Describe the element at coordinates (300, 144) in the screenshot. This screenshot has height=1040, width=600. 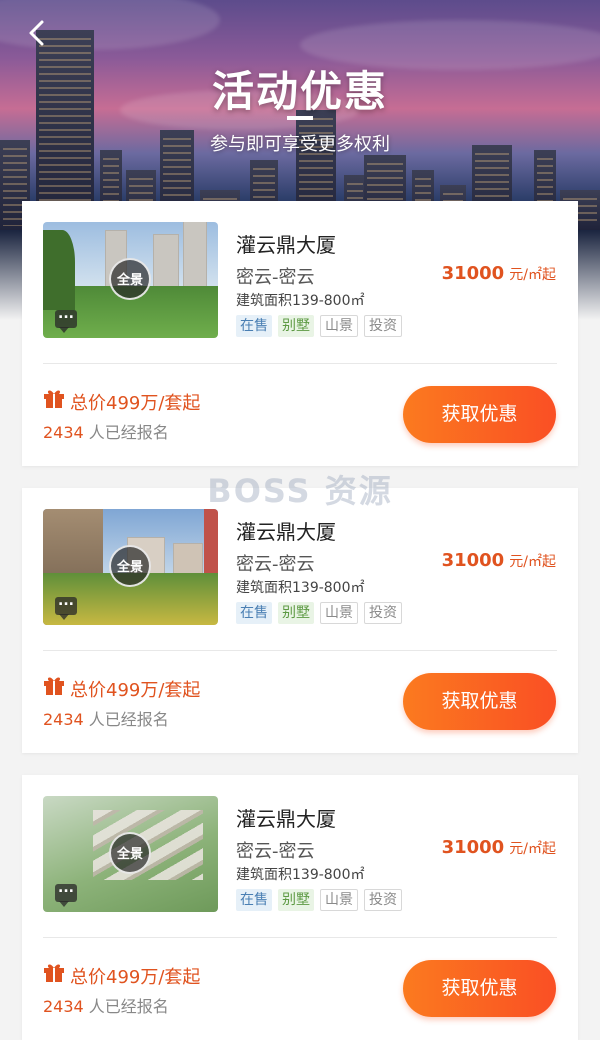
I see `page-subtitle: 参与即可享受更多权利` at that location.